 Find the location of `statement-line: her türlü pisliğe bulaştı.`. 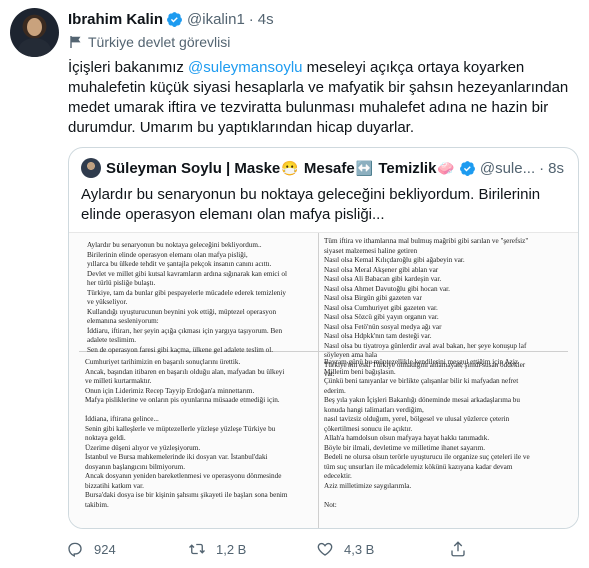

statement-line: her türlü pisliğe bulaştı. is located at coordinates (121, 283).